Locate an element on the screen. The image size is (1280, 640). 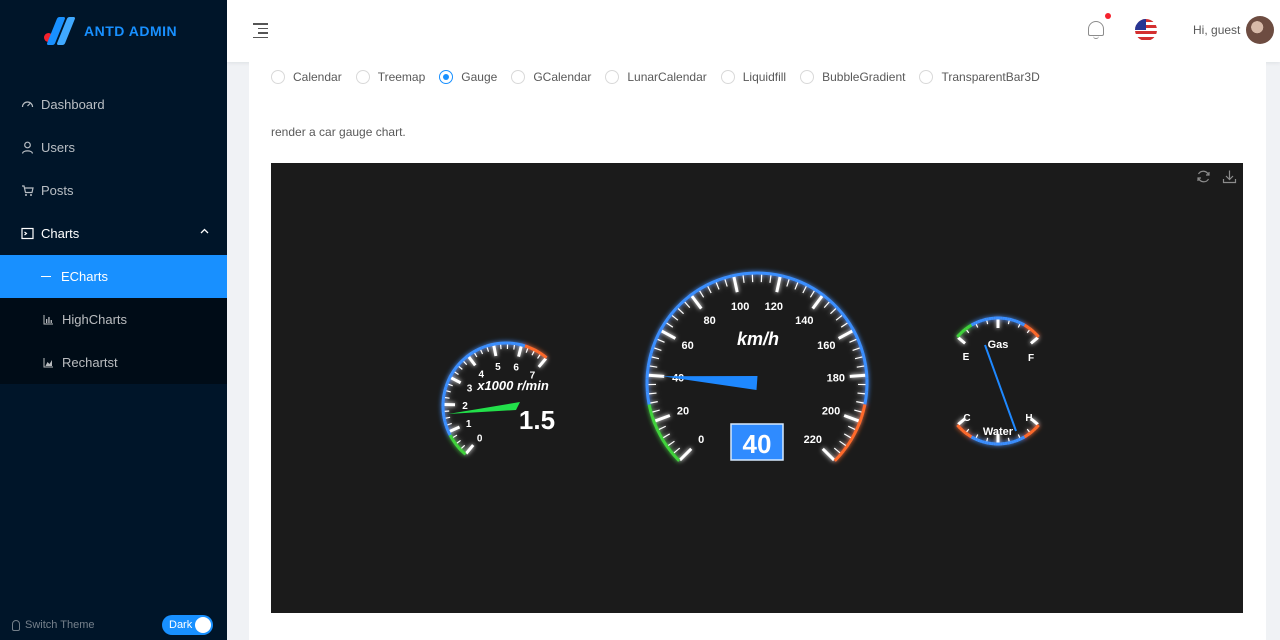
sidebar-item-highcharts: HighCharts is located at coordinates (113, 319).